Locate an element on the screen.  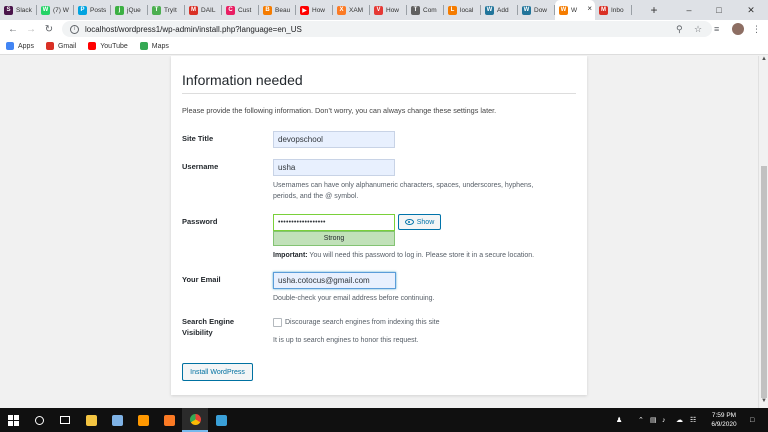
browser-tab: W Dow is located at coordinates (536, 10).